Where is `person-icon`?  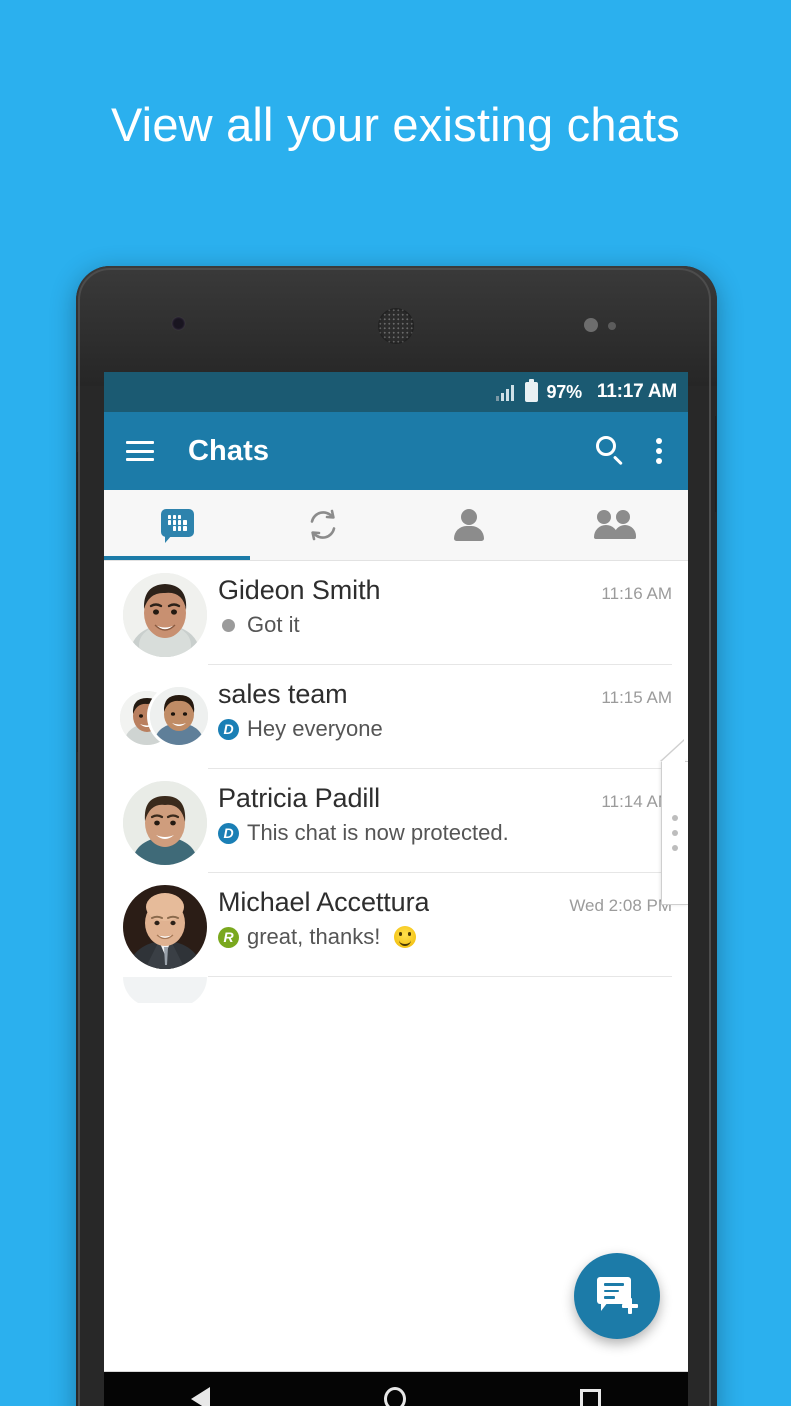
person-icon is located at coordinates (469, 525).